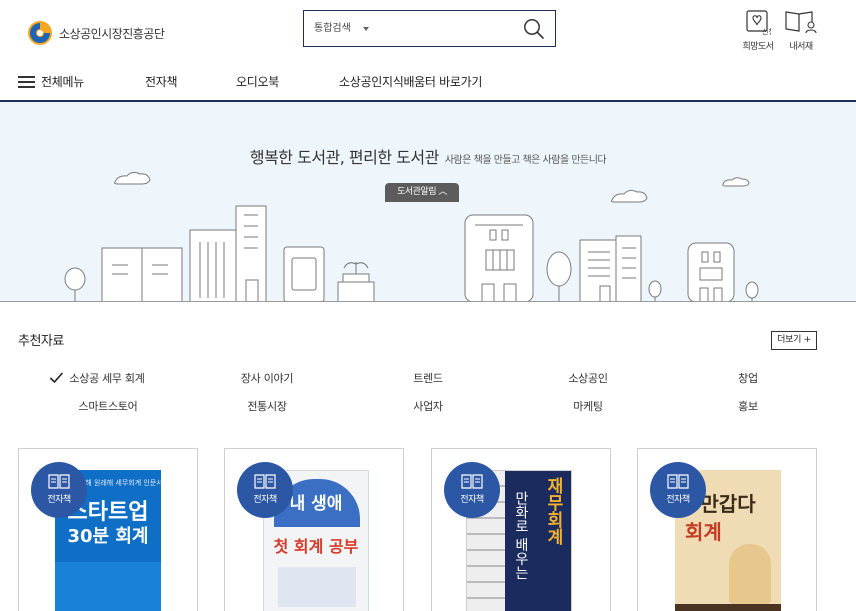 The width and height of the screenshot is (856, 611). I want to click on book-card: 전자책 재무회계 만화로 배우는, so click(521, 529).